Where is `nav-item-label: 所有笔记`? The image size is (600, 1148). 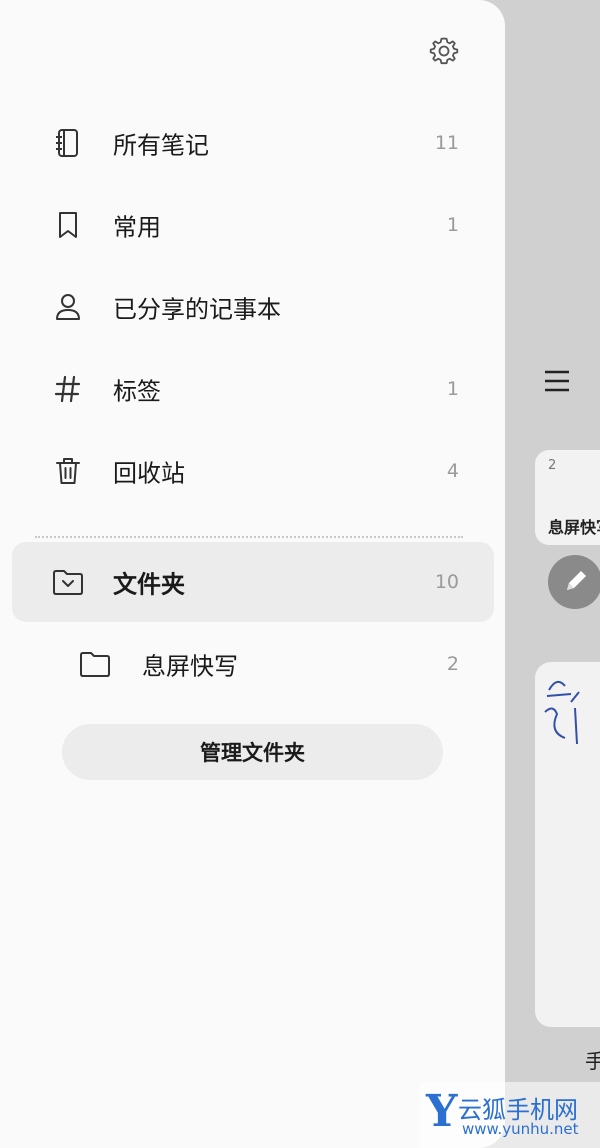 nav-item-label: 所有笔记 is located at coordinates (161, 145).